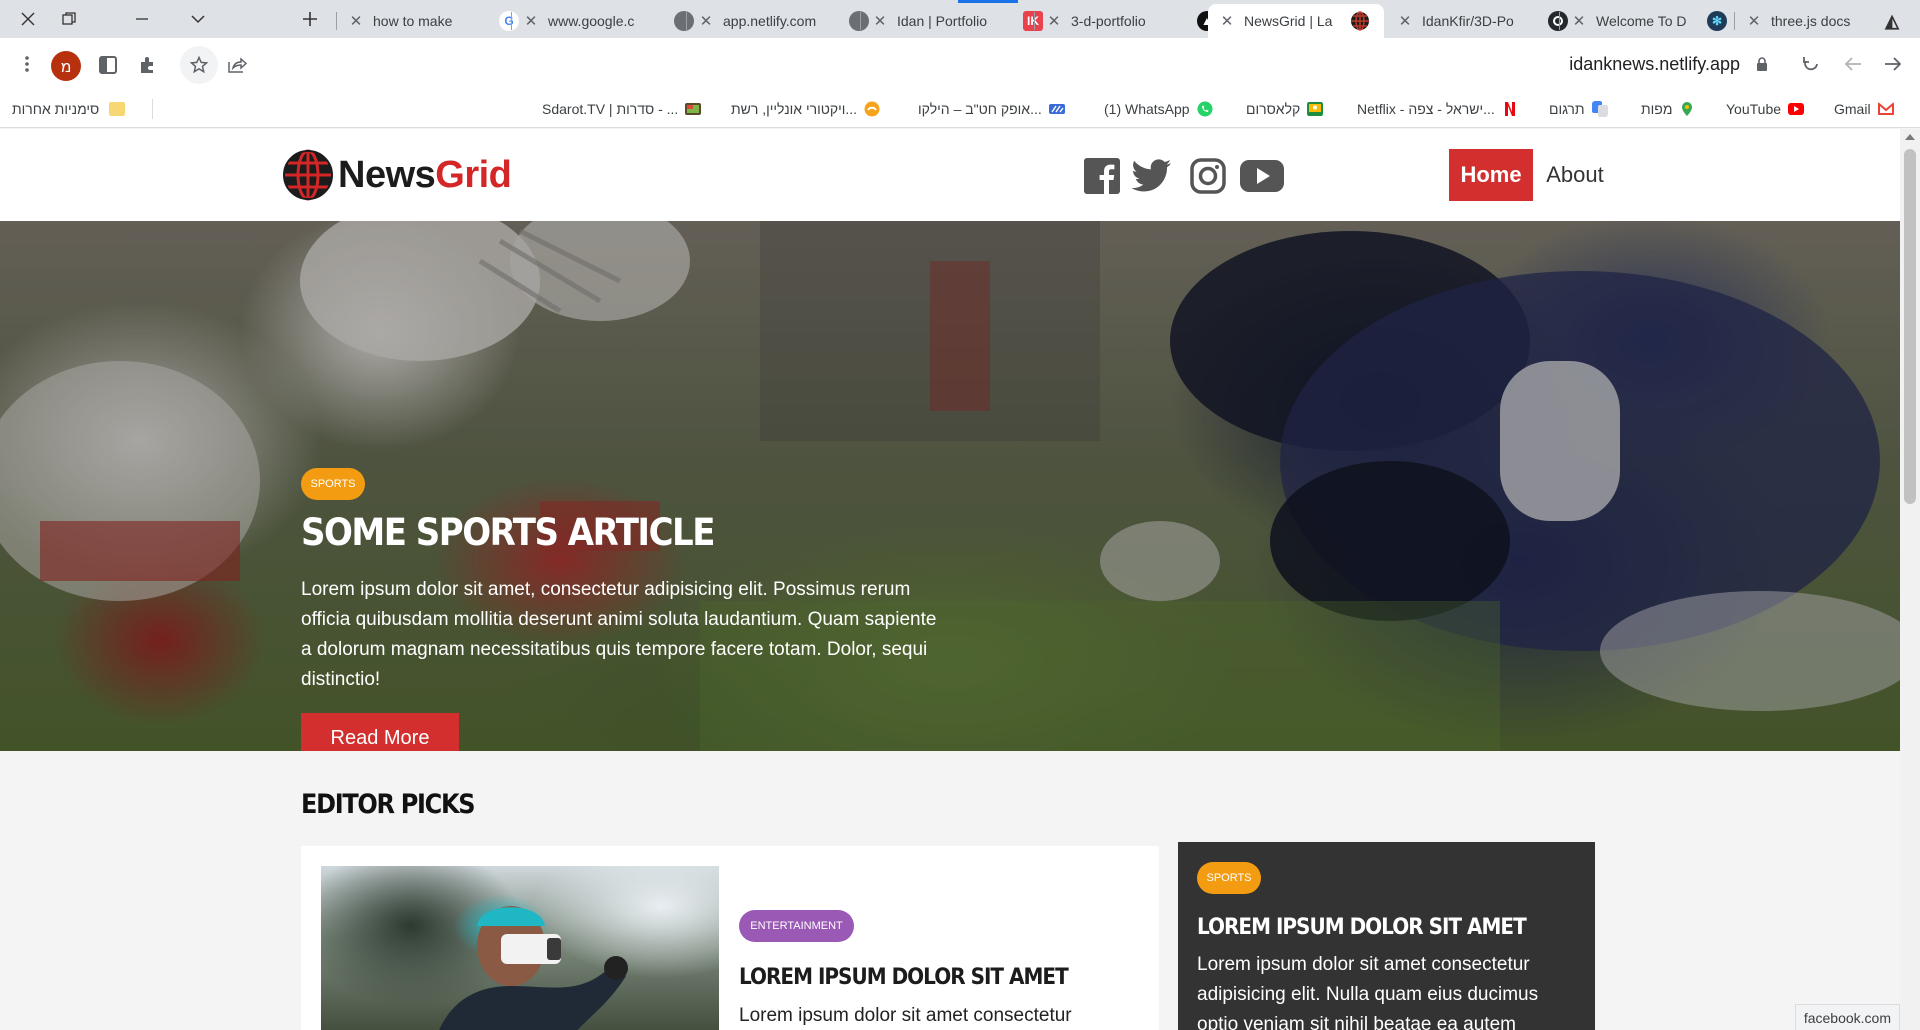 This screenshot has height=1030, width=1920. I want to click on restore-icon, so click(69, 18).